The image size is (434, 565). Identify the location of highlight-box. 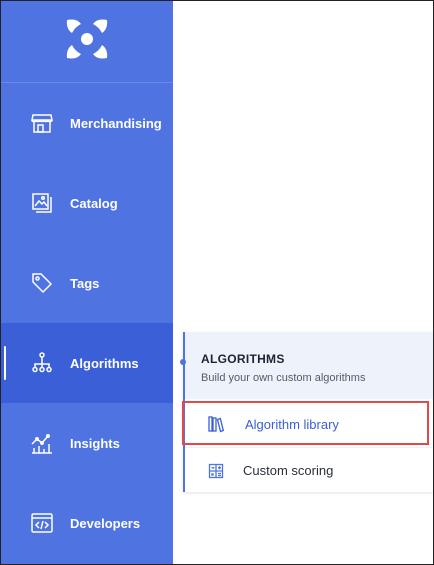
(305, 423).